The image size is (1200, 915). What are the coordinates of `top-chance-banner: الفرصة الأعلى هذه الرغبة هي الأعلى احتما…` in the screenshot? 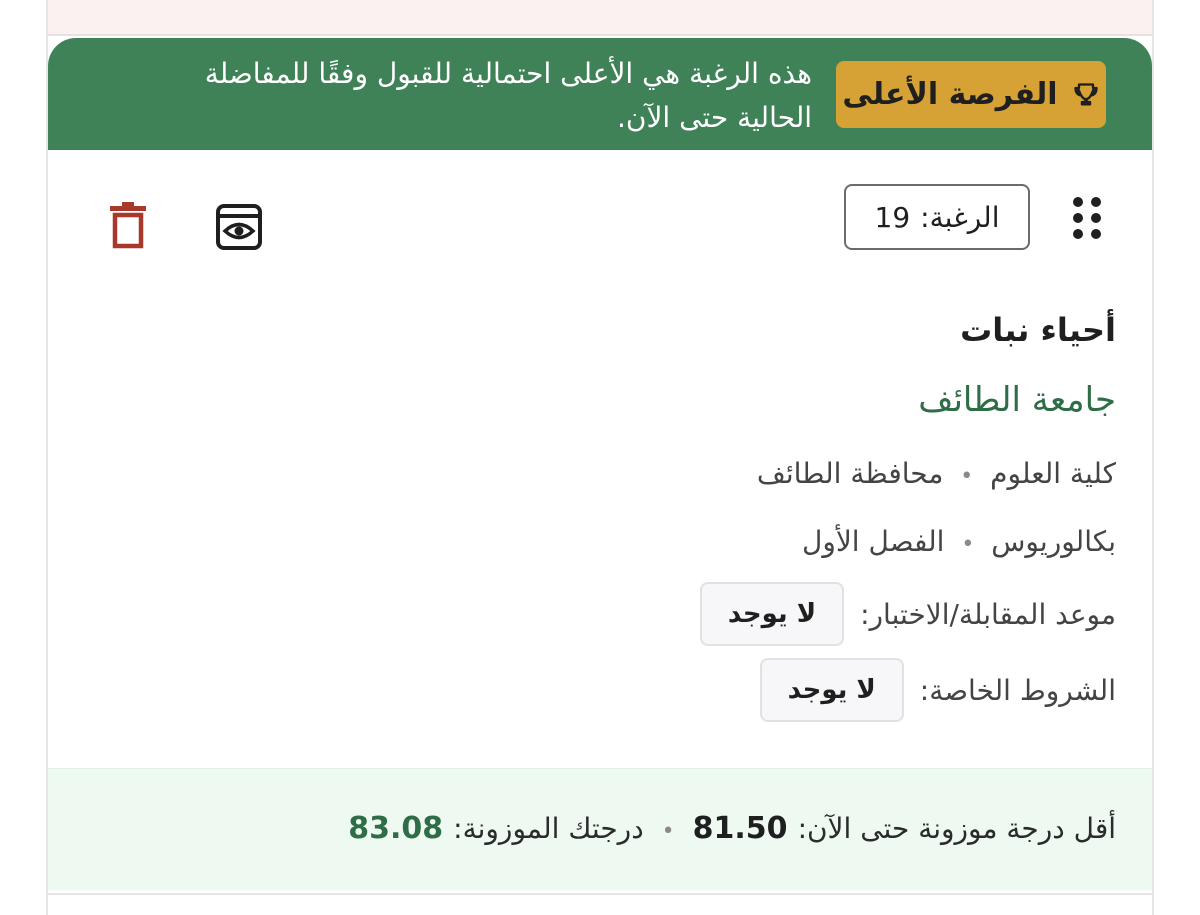 It's located at (600, 94).